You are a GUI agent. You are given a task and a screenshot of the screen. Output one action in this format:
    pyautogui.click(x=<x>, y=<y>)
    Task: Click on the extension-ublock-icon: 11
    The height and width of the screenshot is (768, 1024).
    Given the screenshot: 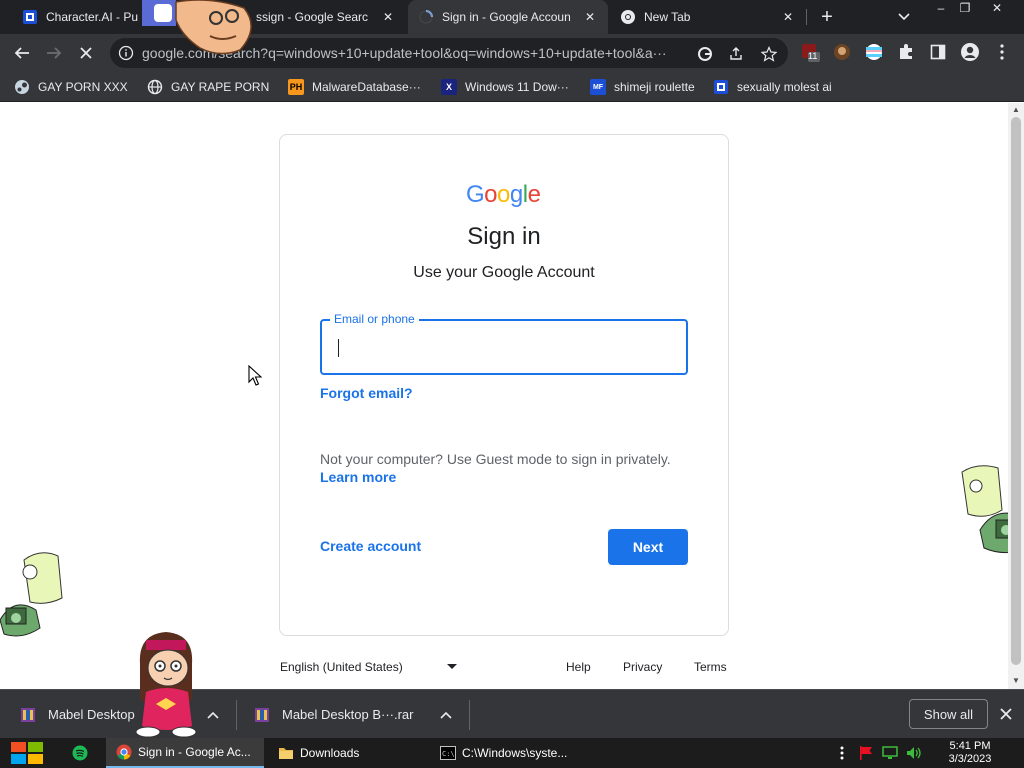 What is the action you would take?
    pyautogui.click(x=810, y=52)
    